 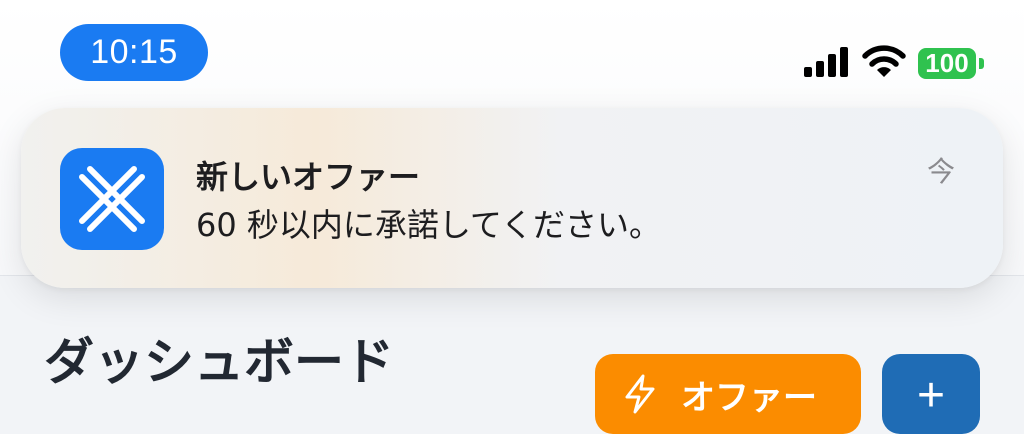 I want to click on lightning-icon, so click(x=640, y=394).